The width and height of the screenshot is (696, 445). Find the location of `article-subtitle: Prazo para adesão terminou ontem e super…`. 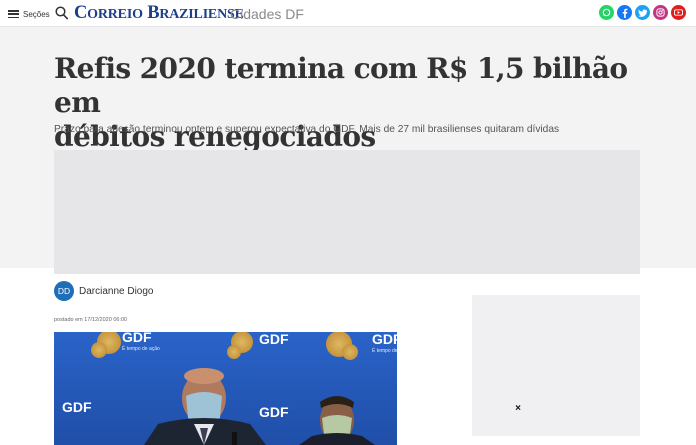

article-subtitle: Prazo para adesão terminou ontem e super… is located at coordinates (307, 129).